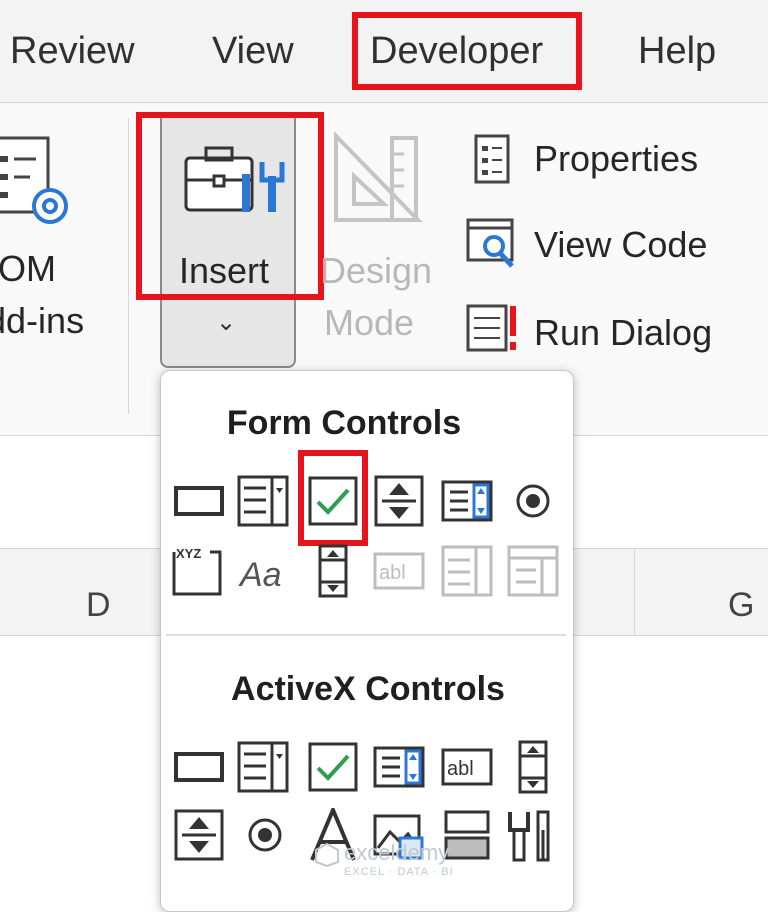 The width and height of the screenshot is (768, 912). Describe the element at coordinates (467, 501) in the screenshot. I see `form-list-box-icon` at that location.